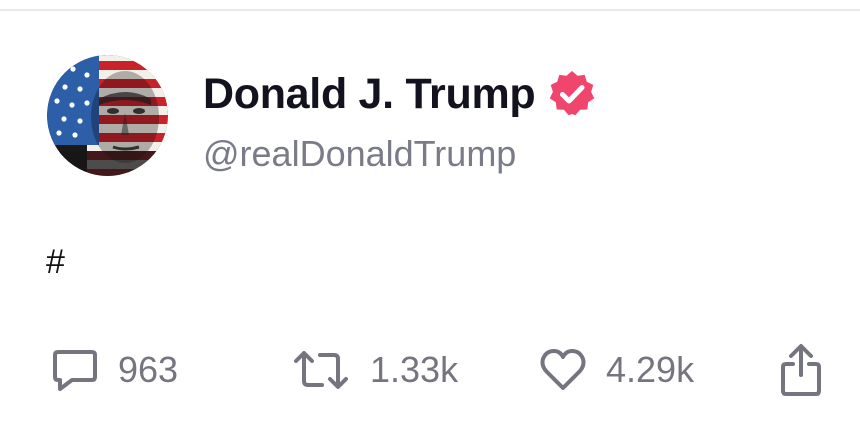  Describe the element at coordinates (114, 370) in the screenshot. I see `reply-button: 963` at that location.